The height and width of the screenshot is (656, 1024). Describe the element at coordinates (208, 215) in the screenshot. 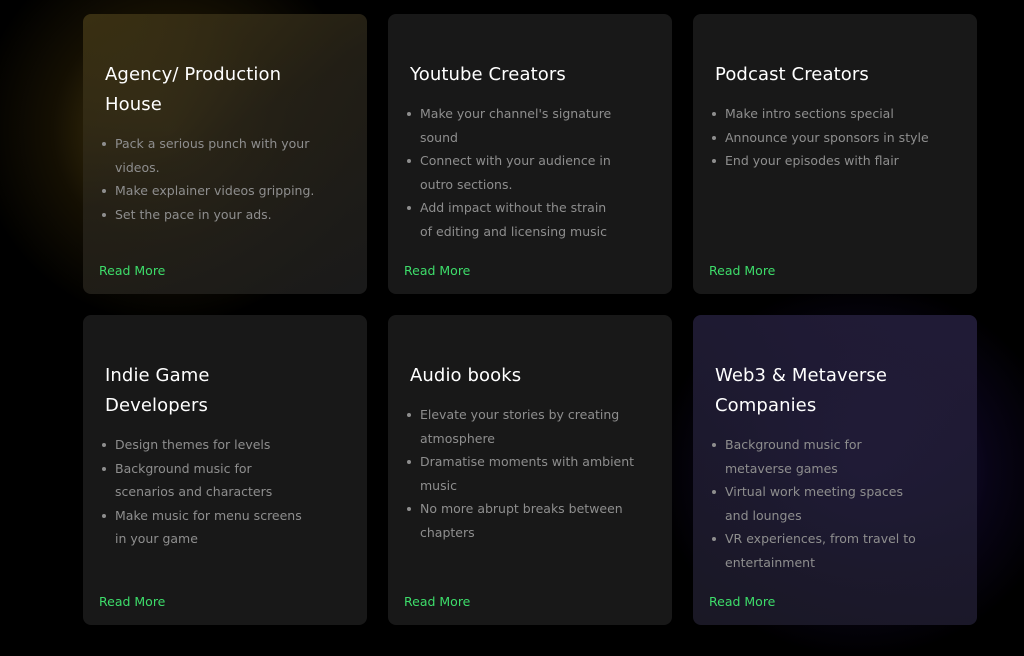

I see `list-item: Set the pace in your ads.` at that location.